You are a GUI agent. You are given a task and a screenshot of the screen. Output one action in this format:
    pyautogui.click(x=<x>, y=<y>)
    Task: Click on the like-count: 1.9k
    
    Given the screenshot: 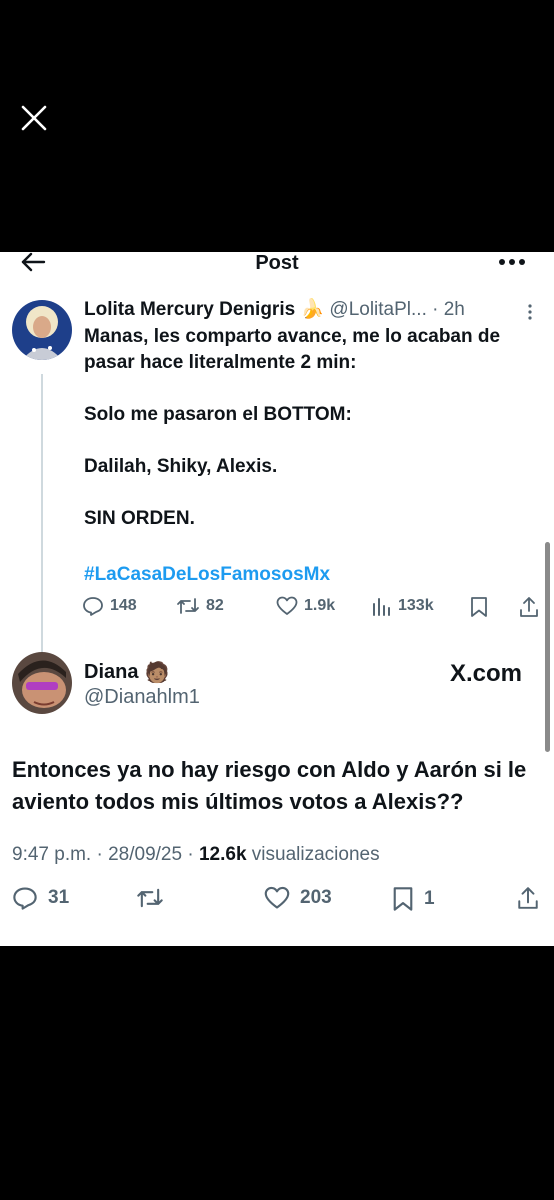 What is the action you would take?
    pyautogui.click(x=320, y=605)
    